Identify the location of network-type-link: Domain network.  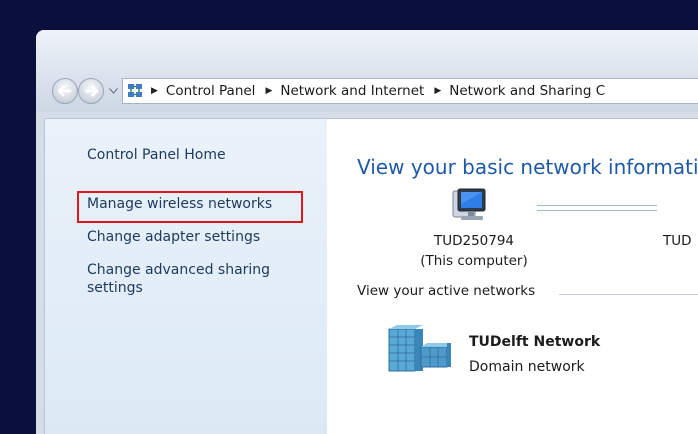
(527, 367).